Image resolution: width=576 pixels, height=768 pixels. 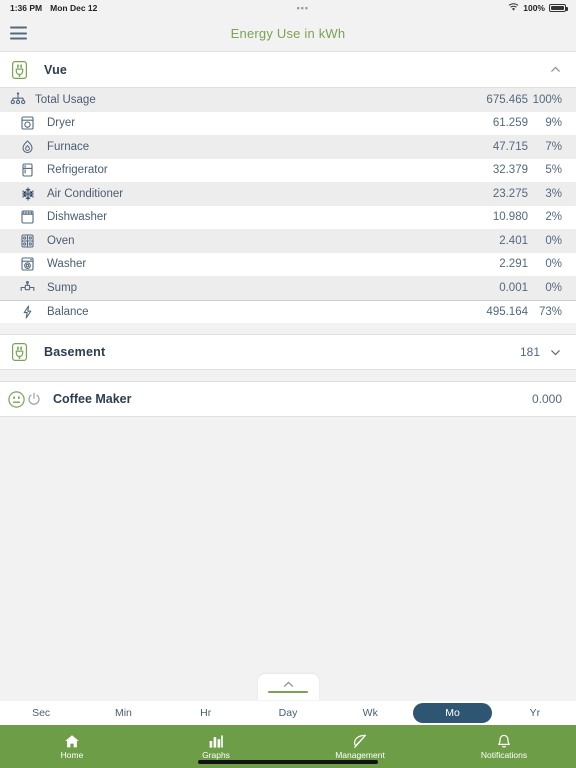 What do you see at coordinates (92, 399) in the screenshot?
I see `device-name: Coffee Maker` at bounding box center [92, 399].